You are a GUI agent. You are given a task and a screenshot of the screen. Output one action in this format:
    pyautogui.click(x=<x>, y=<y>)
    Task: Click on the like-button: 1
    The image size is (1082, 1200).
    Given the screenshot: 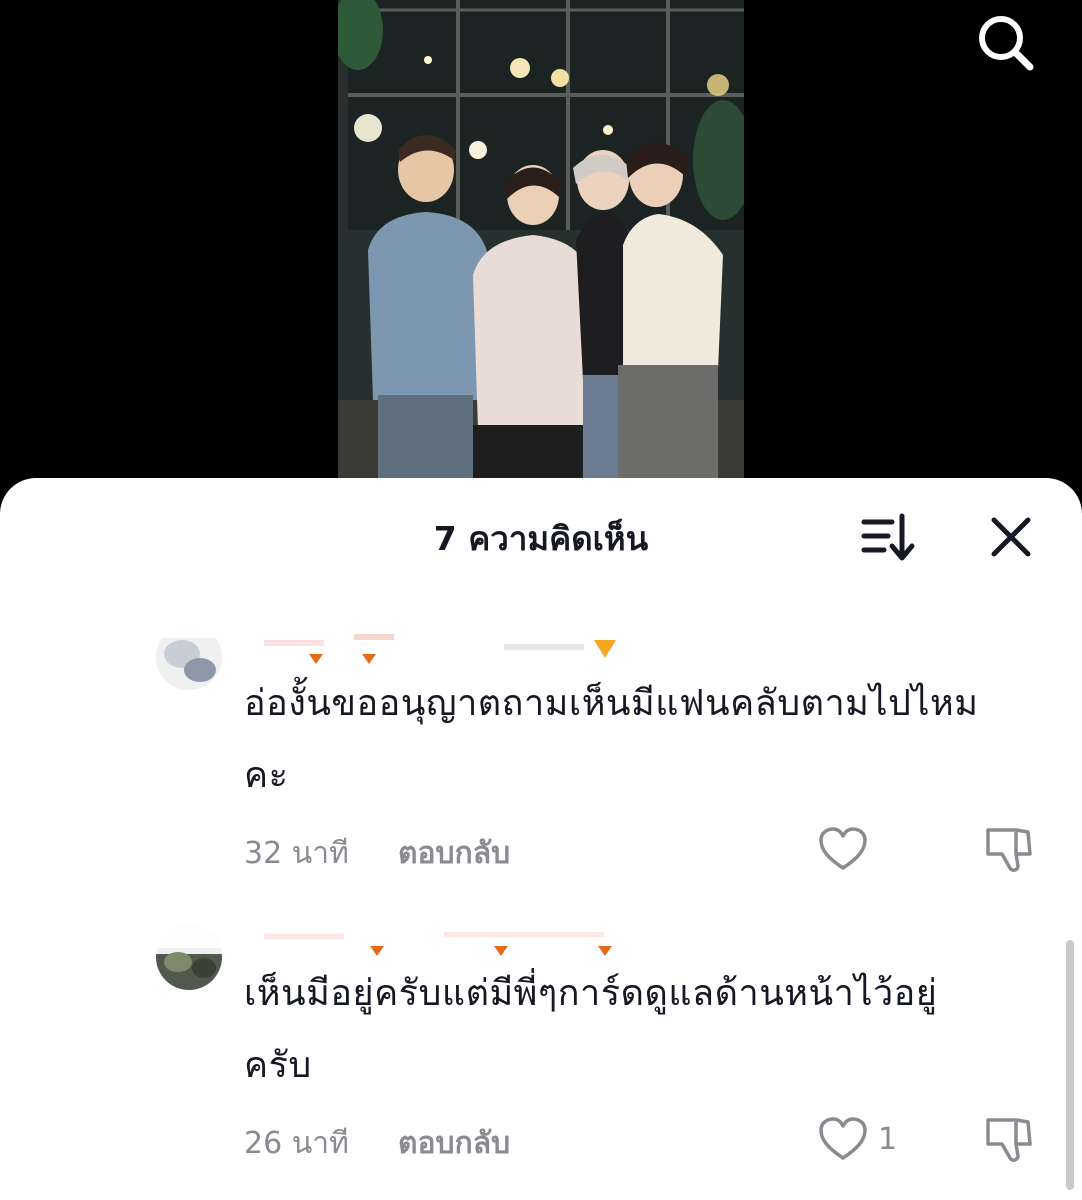 What is the action you would take?
    pyautogui.click(x=857, y=1139)
    